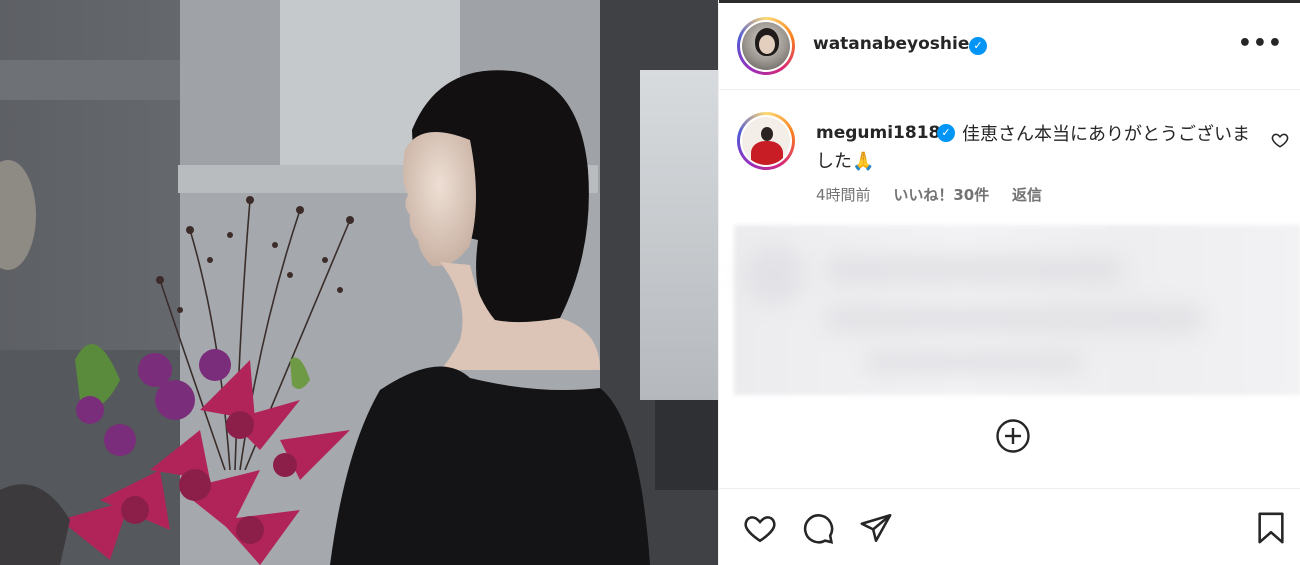  I want to click on post-actions-bar, so click(1009, 526).